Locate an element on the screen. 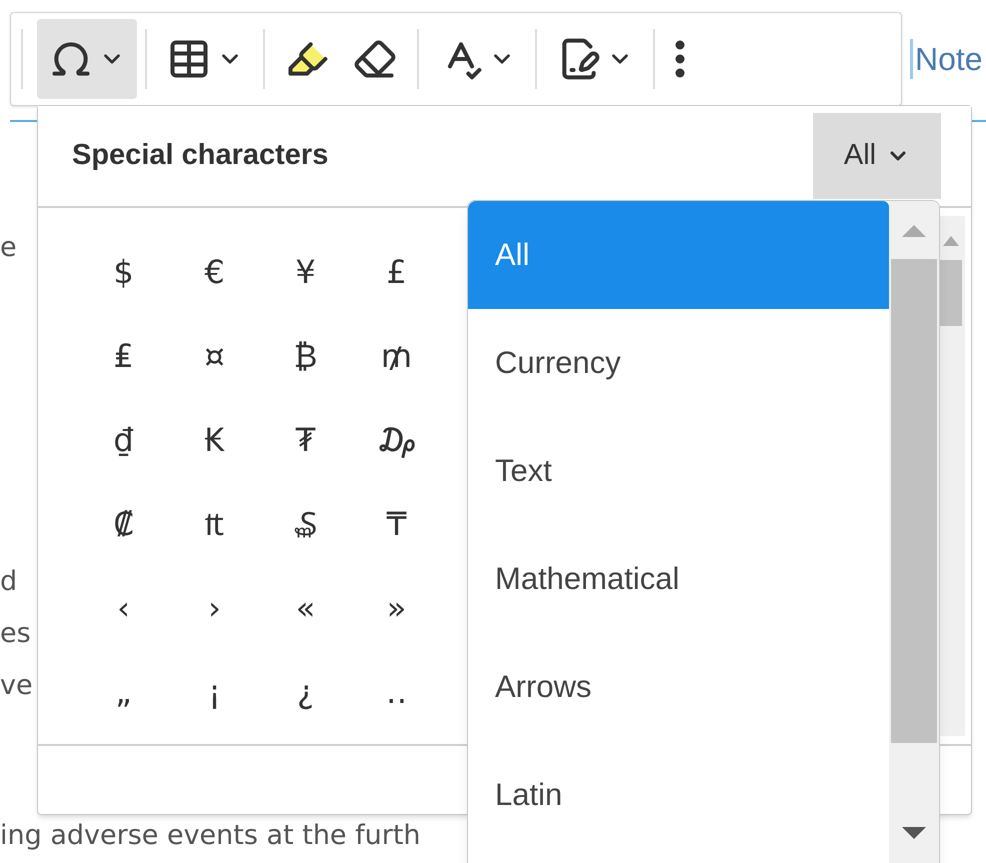 This screenshot has height=863, width=986. document-text: e is located at coordinates (8, 248).